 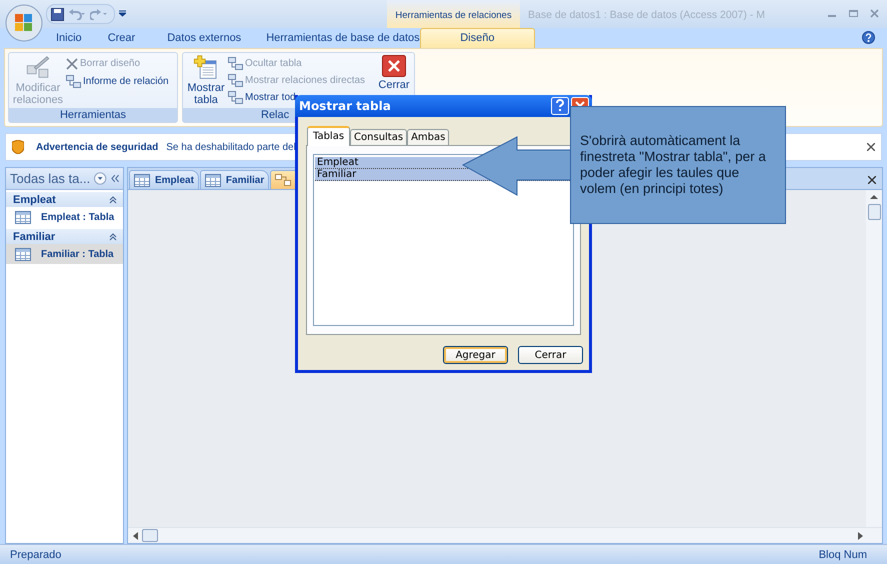 I want to click on status-text: Preparado, so click(x=36, y=554).